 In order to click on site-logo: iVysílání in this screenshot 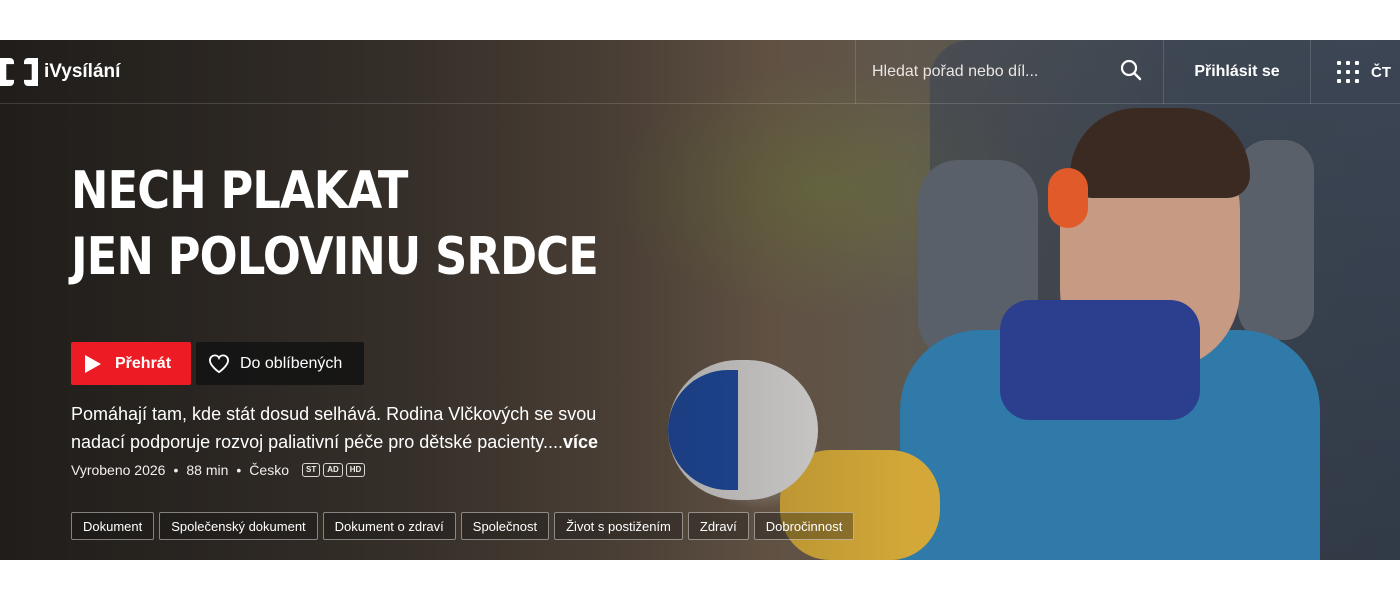, I will do `click(60, 72)`.